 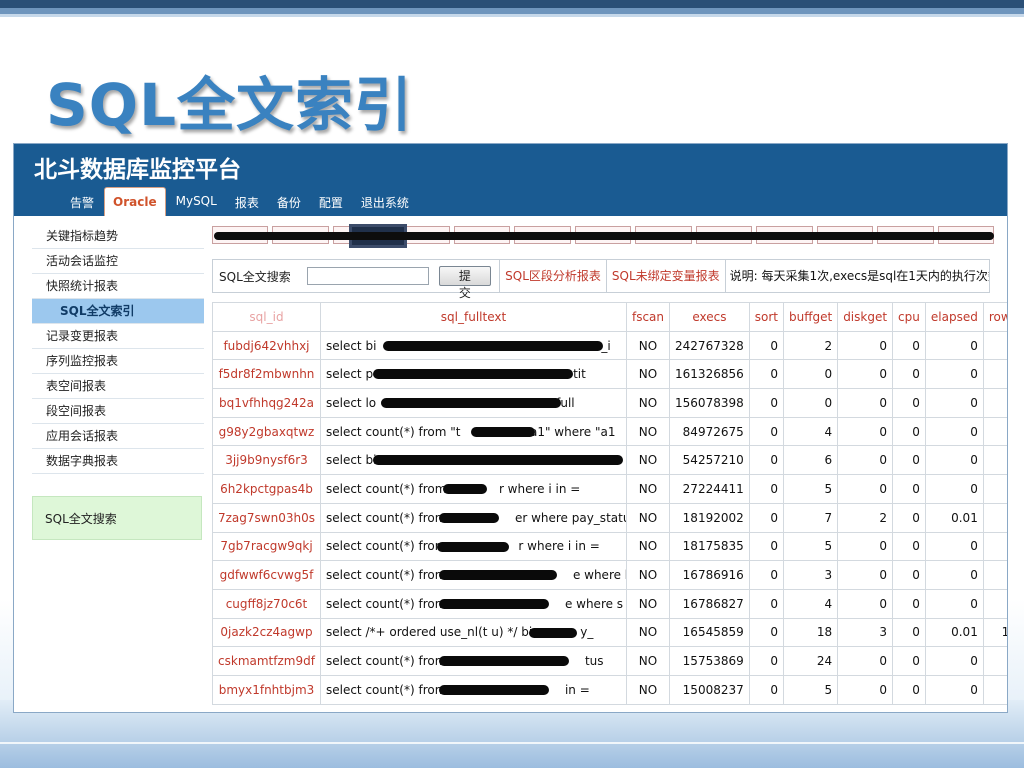 I want to click on sidebar-item-segment-report: 段空间报表, so click(x=118, y=411).